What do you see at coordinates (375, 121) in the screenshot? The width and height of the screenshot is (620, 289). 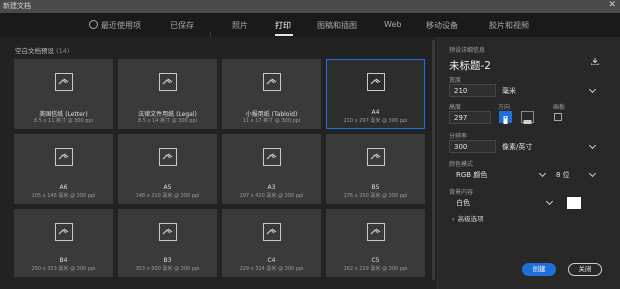 I see `preset-size: 210 x 297 毫米 @ 300 ppi` at bounding box center [375, 121].